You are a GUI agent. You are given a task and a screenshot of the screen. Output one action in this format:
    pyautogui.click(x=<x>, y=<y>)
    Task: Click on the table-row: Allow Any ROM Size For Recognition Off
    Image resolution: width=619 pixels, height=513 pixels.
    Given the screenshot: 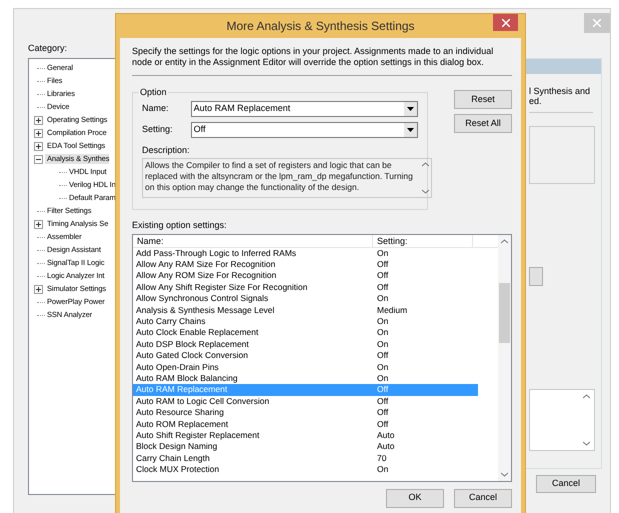 What is the action you would take?
    pyautogui.click(x=305, y=276)
    